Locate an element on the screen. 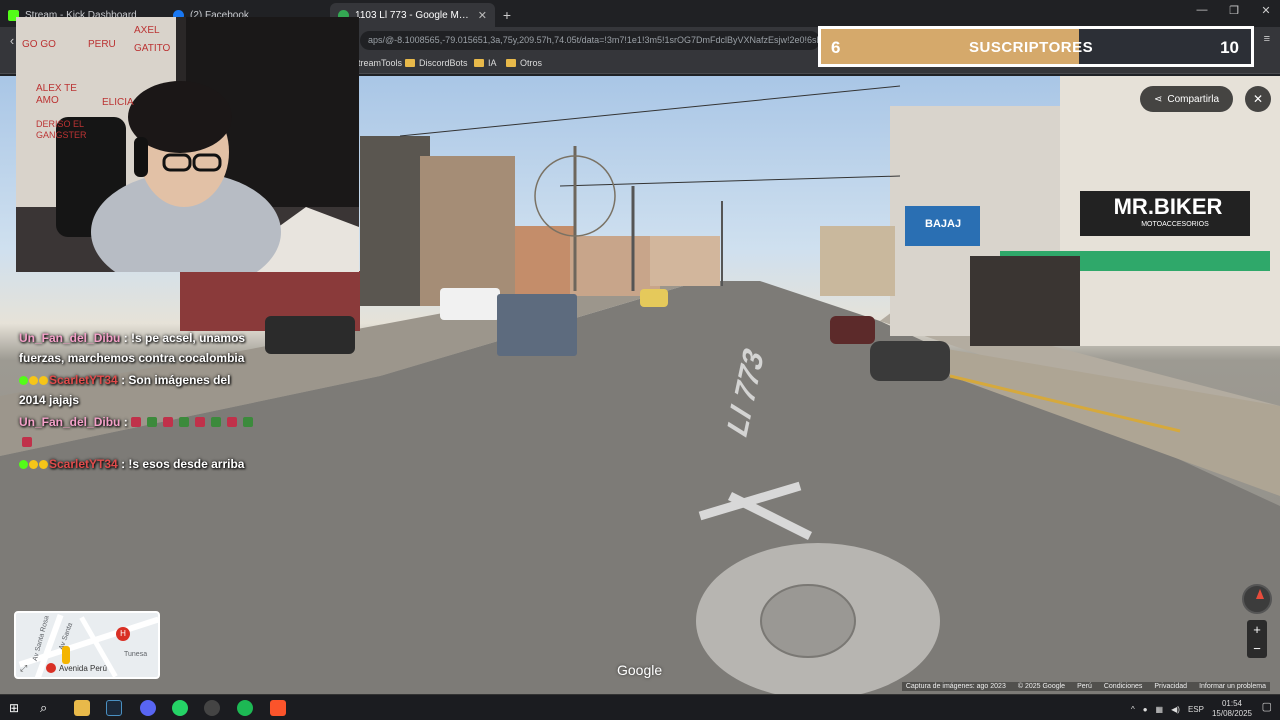  file-explorer-icon is located at coordinates (82, 708).